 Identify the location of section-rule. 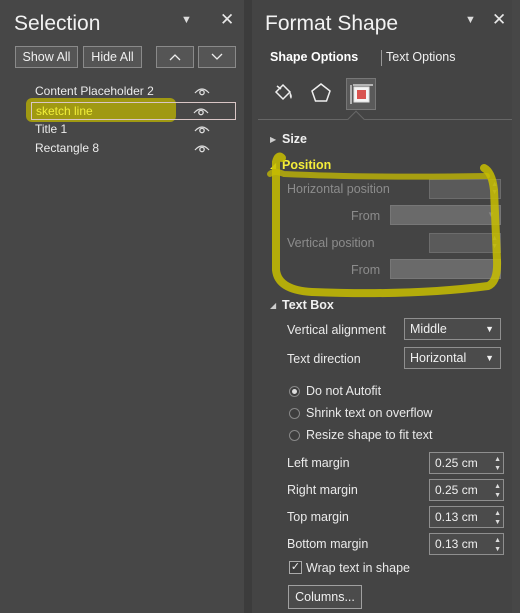
(386, 119).